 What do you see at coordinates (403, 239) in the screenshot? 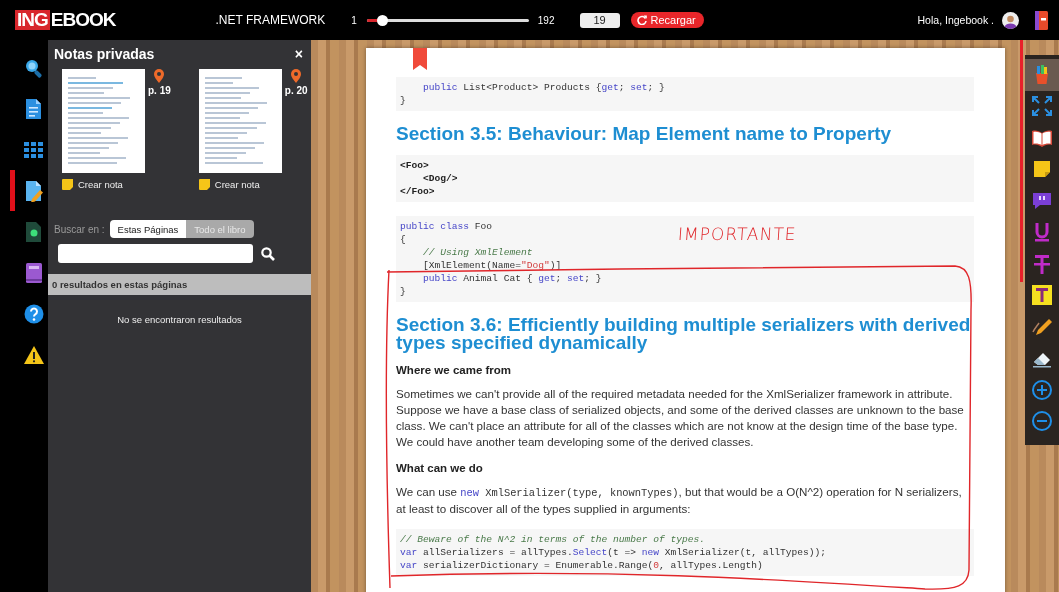
I see `code-line: {` at bounding box center [403, 239].